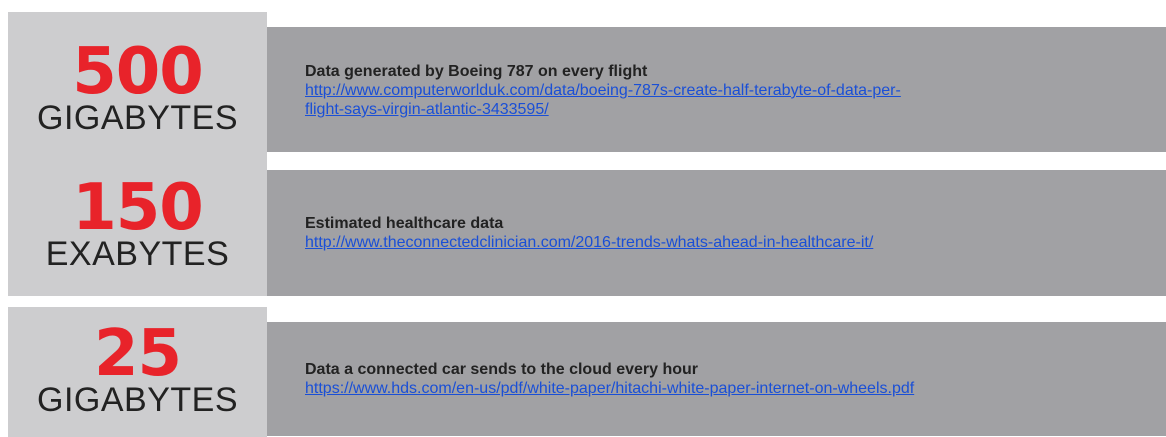 Image resolution: width=1166 pixels, height=437 pixels. What do you see at coordinates (404, 223) in the screenshot?
I see `stat-description-title: Estimated healthcare data` at bounding box center [404, 223].